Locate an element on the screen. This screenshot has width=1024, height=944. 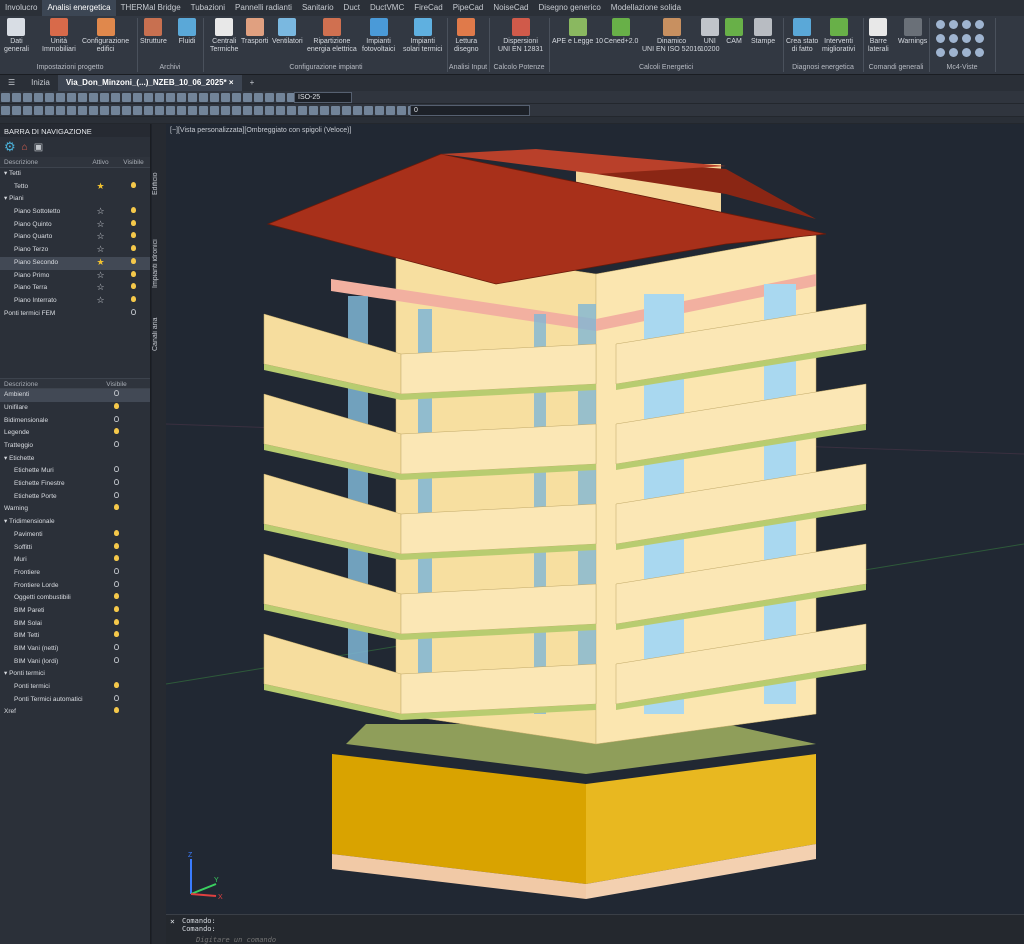
tree-row: ▾ Tridimensionale is located at coordinates (75, 522).